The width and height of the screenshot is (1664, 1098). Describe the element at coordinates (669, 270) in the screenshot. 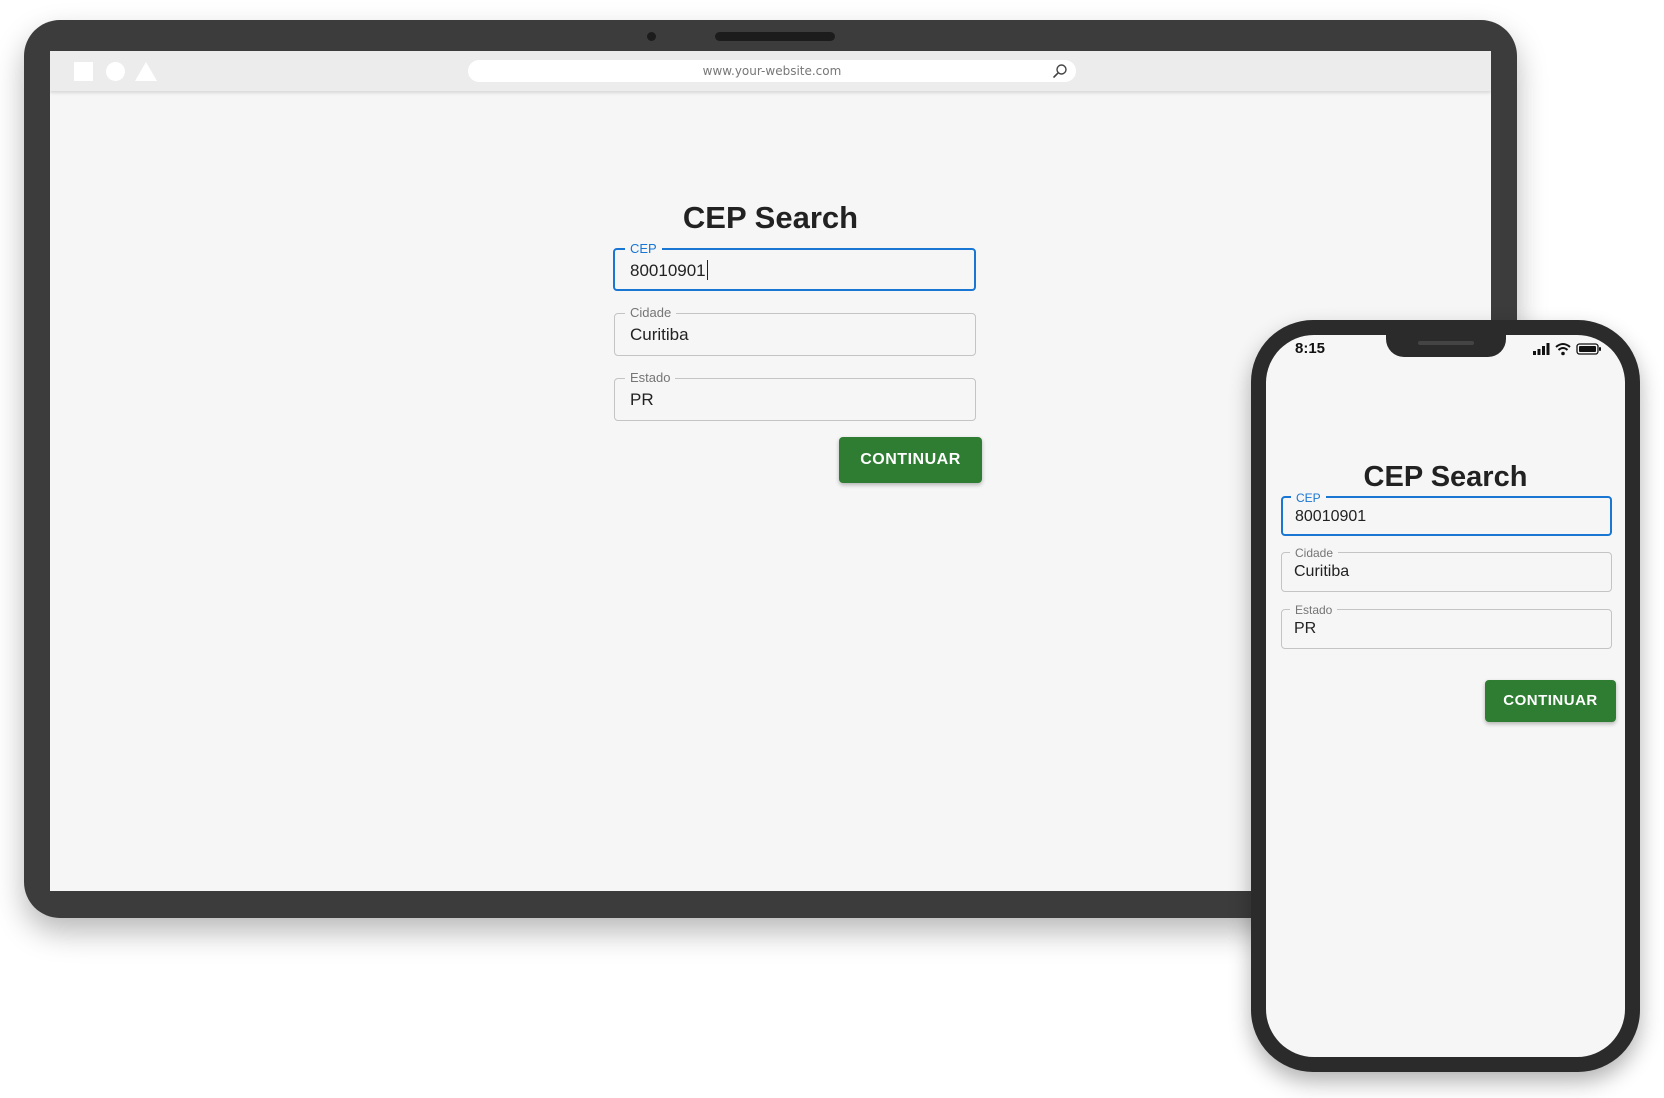

I see `cep-field-value: 80010901` at that location.